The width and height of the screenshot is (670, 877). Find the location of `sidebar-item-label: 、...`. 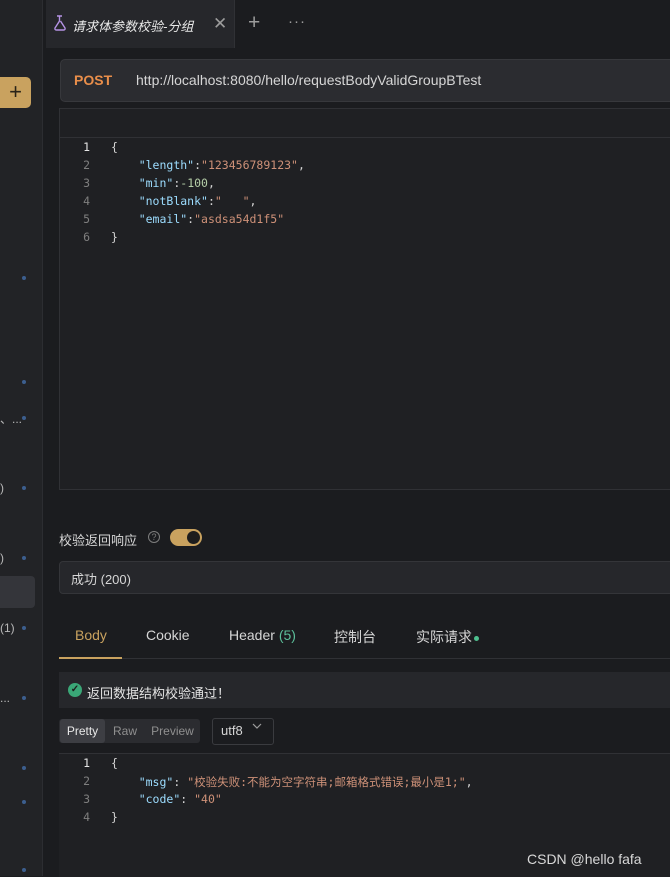

sidebar-item-label: 、... is located at coordinates (11, 418).